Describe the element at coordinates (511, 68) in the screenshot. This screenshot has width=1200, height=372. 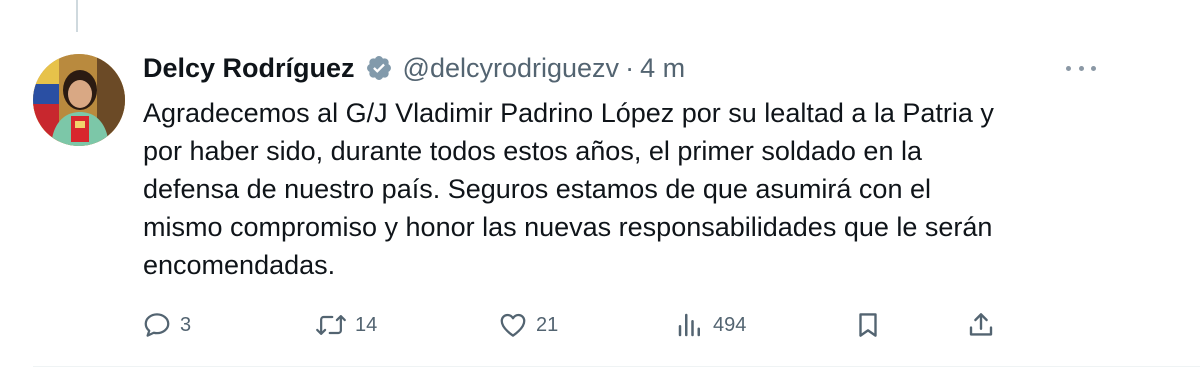
I see `author-handle: @delcyrodriguezv` at that location.